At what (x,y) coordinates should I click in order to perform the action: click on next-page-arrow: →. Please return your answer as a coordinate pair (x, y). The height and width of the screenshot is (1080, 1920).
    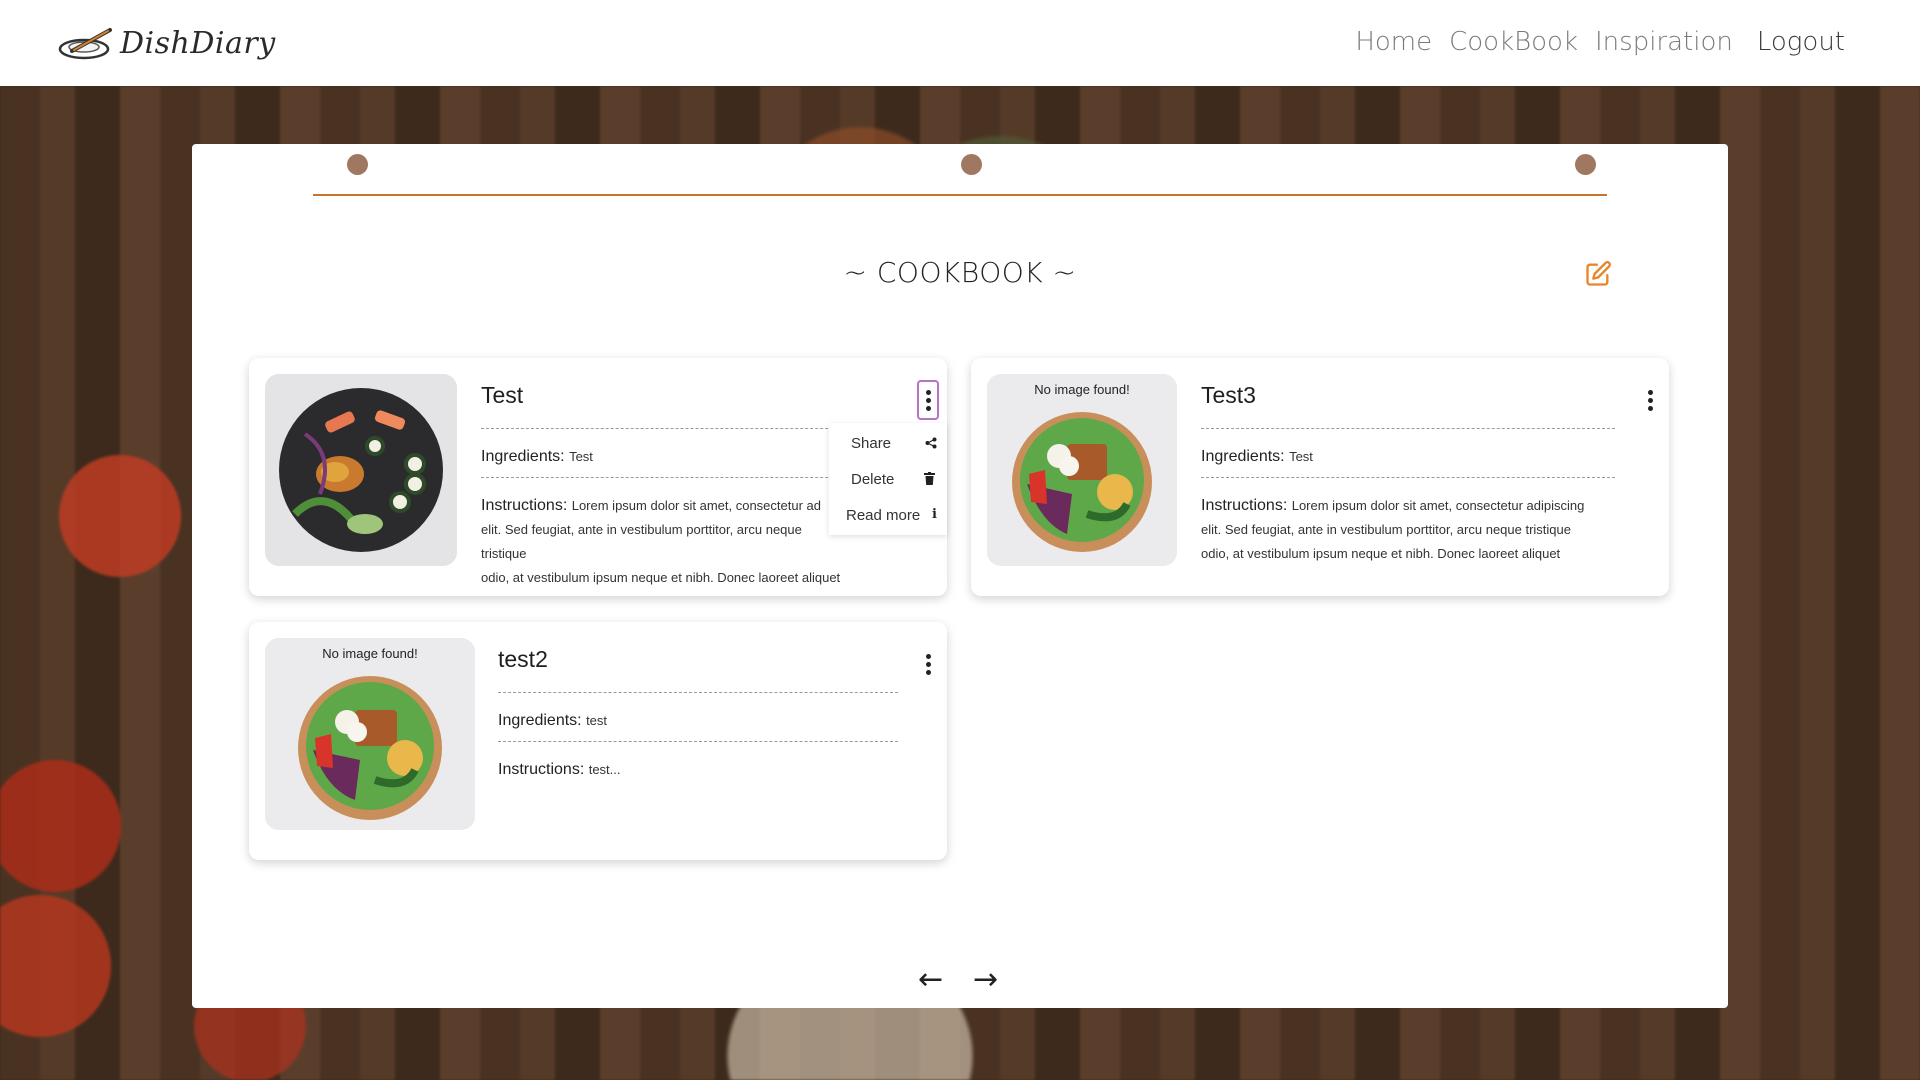
    Looking at the image, I should click on (985, 979).